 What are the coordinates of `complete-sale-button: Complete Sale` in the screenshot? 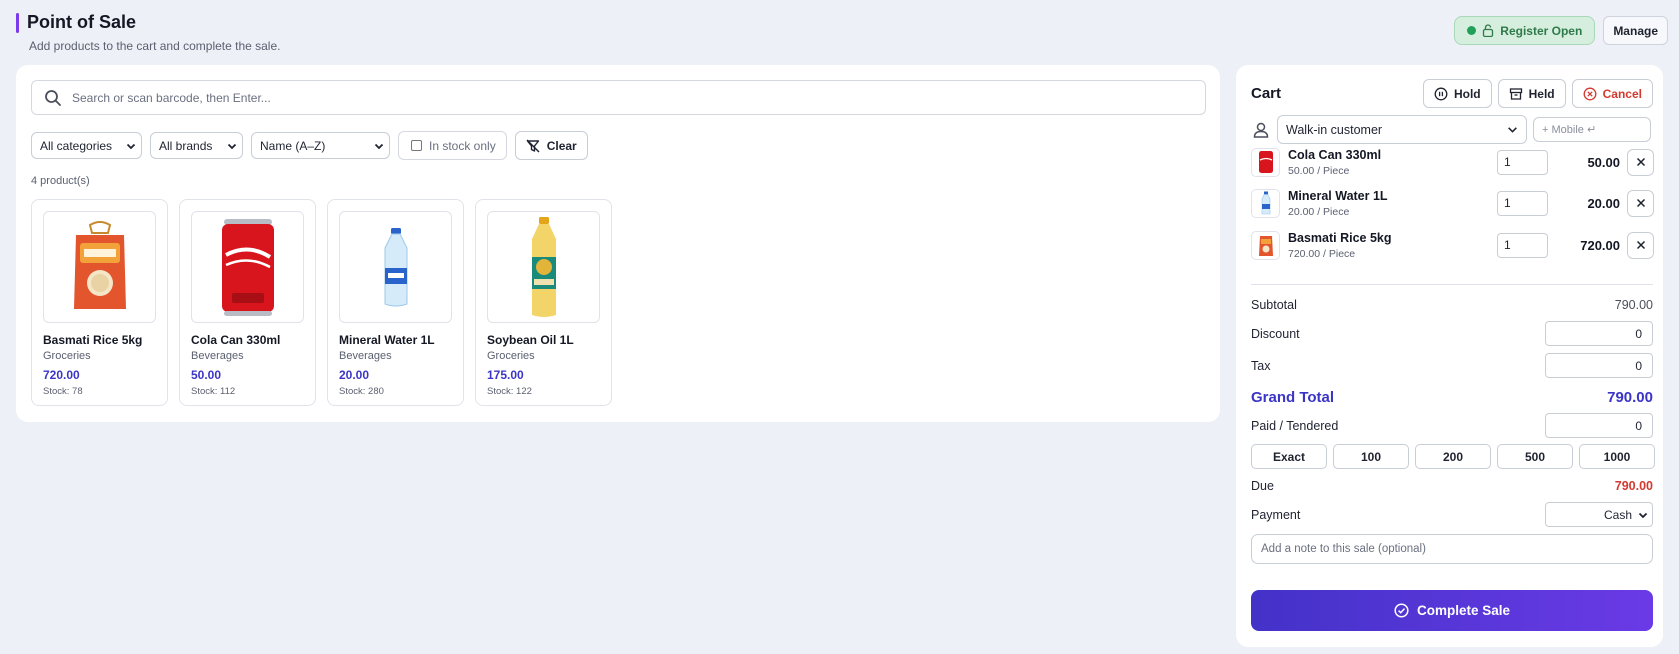 It's located at (1452, 610).